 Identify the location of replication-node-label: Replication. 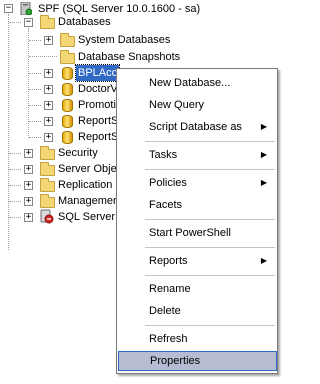
(85, 185).